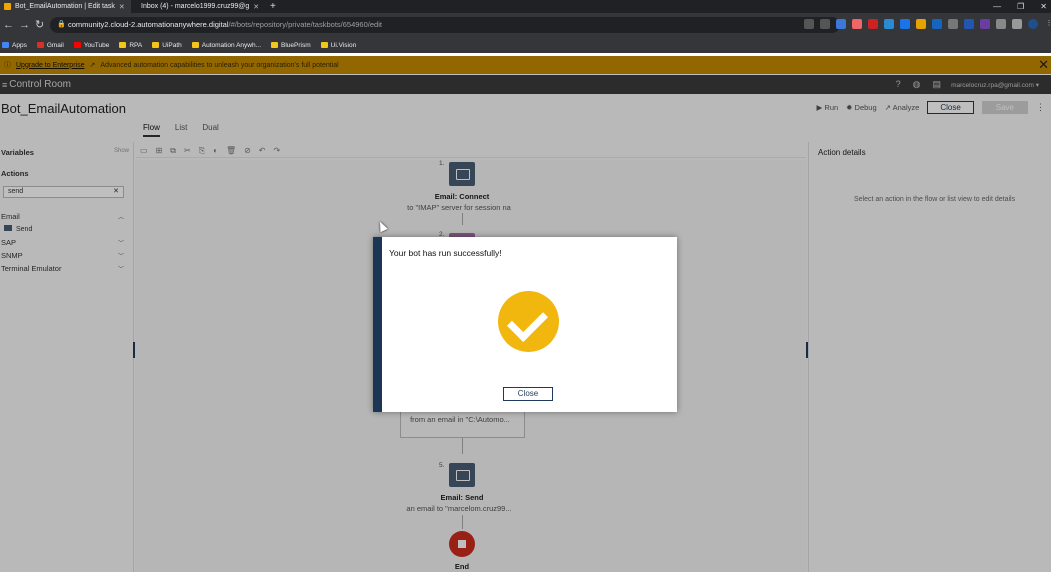 The width and height of the screenshot is (1051, 572). What do you see at coordinates (377, 324) in the screenshot?
I see `dialog-accent-bar` at bounding box center [377, 324].